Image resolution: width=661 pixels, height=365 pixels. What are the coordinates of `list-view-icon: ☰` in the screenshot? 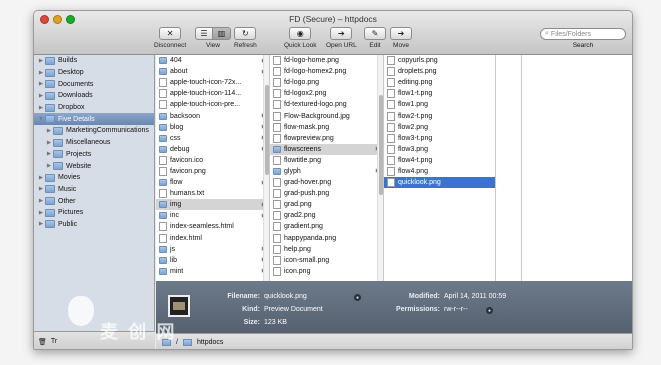 It's located at (204, 33).